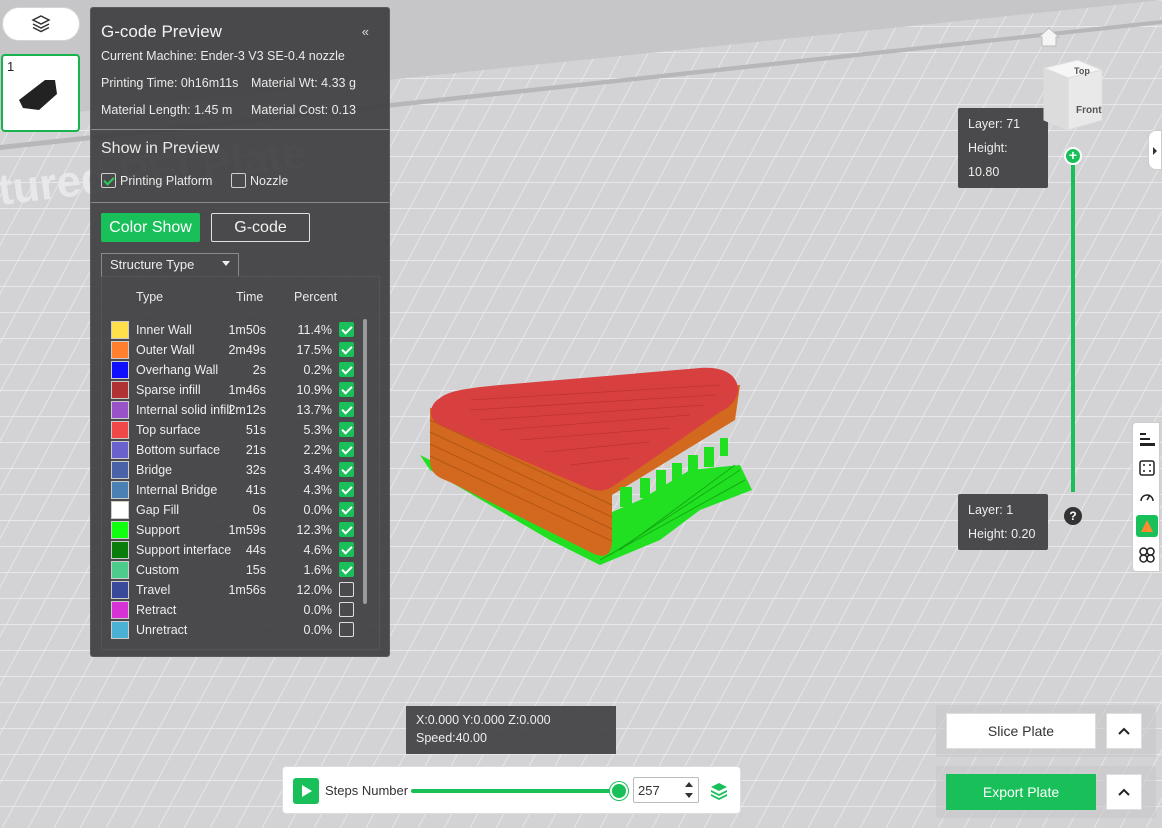 The width and height of the screenshot is (1162, 828). I want to click on export-plate-button: Export Plate, so click(1021, 792).